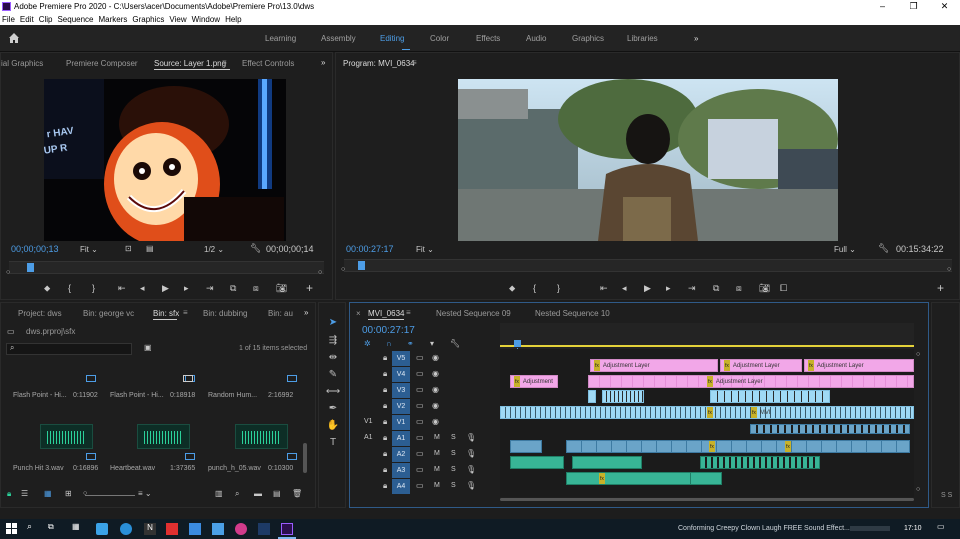 This screenshot has width=960, height=539. I want to click on close-sequence-icon: ×, so click(358, 313).